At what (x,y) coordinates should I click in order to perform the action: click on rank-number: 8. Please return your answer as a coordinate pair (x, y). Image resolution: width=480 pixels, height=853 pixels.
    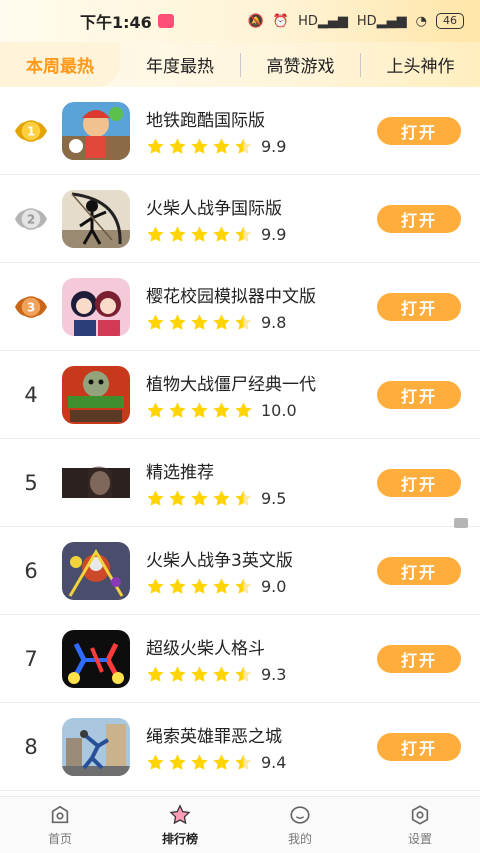
    Looking at the image, I should click on (31, 746).